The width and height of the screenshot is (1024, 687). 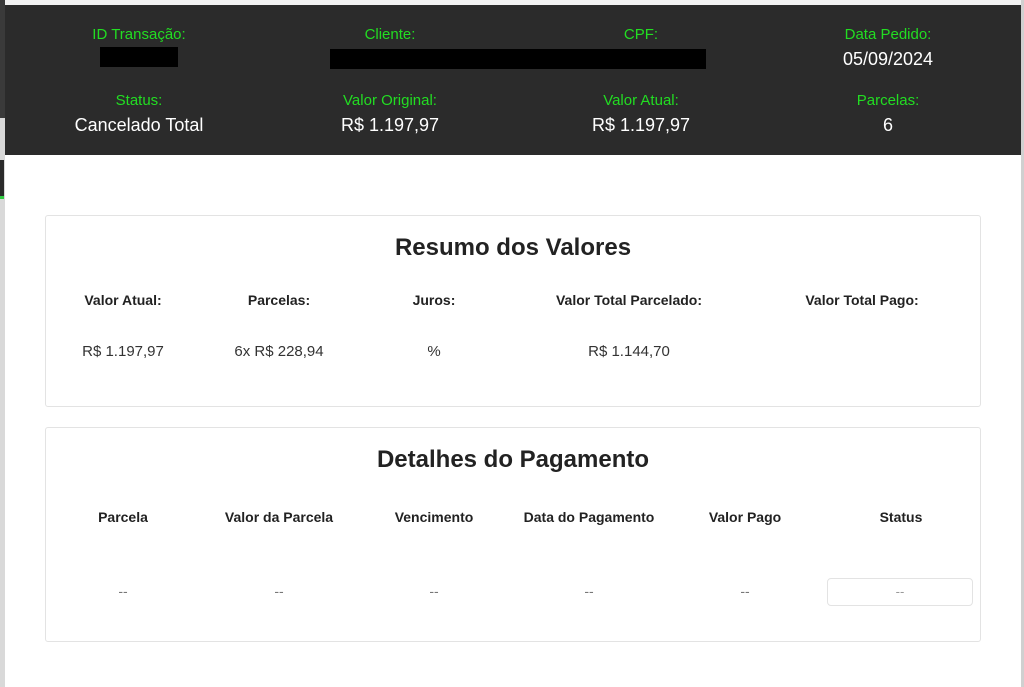 I want to click on detalhes-col-vencimento: Vencimento, so click(x=434, y=517).